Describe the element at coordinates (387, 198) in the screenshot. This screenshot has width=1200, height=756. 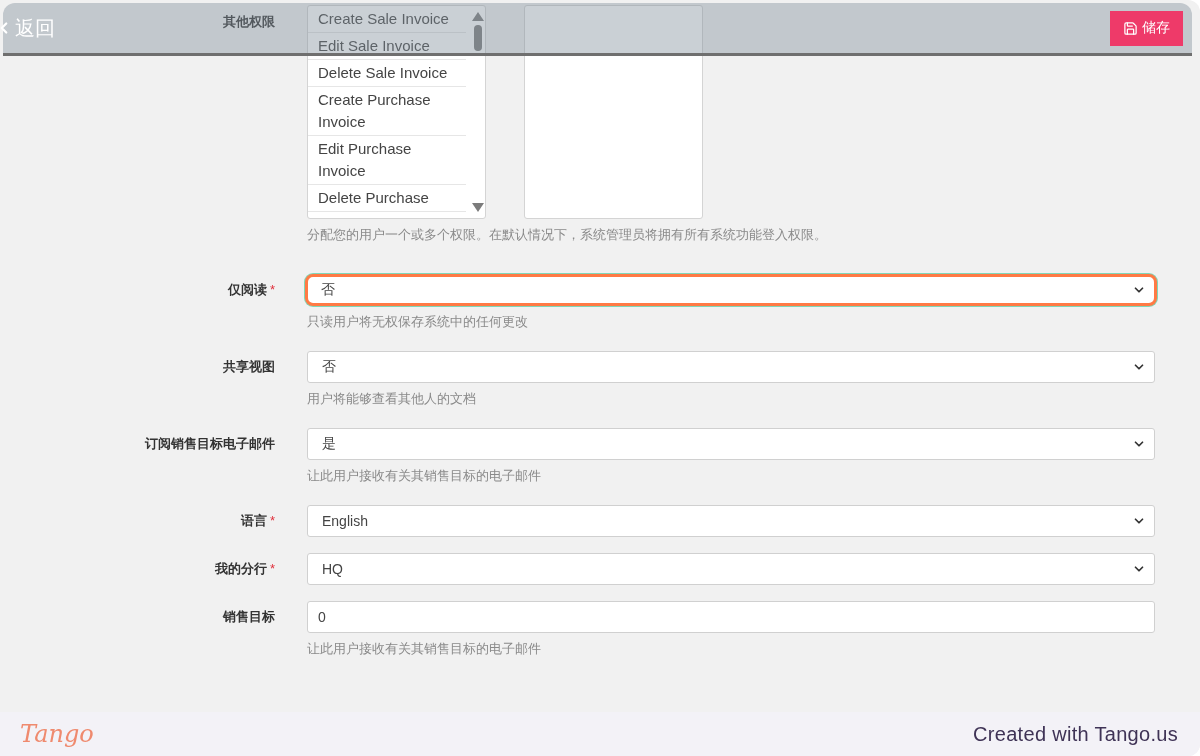
I see `permission-item: Delete Purchase` at that location.